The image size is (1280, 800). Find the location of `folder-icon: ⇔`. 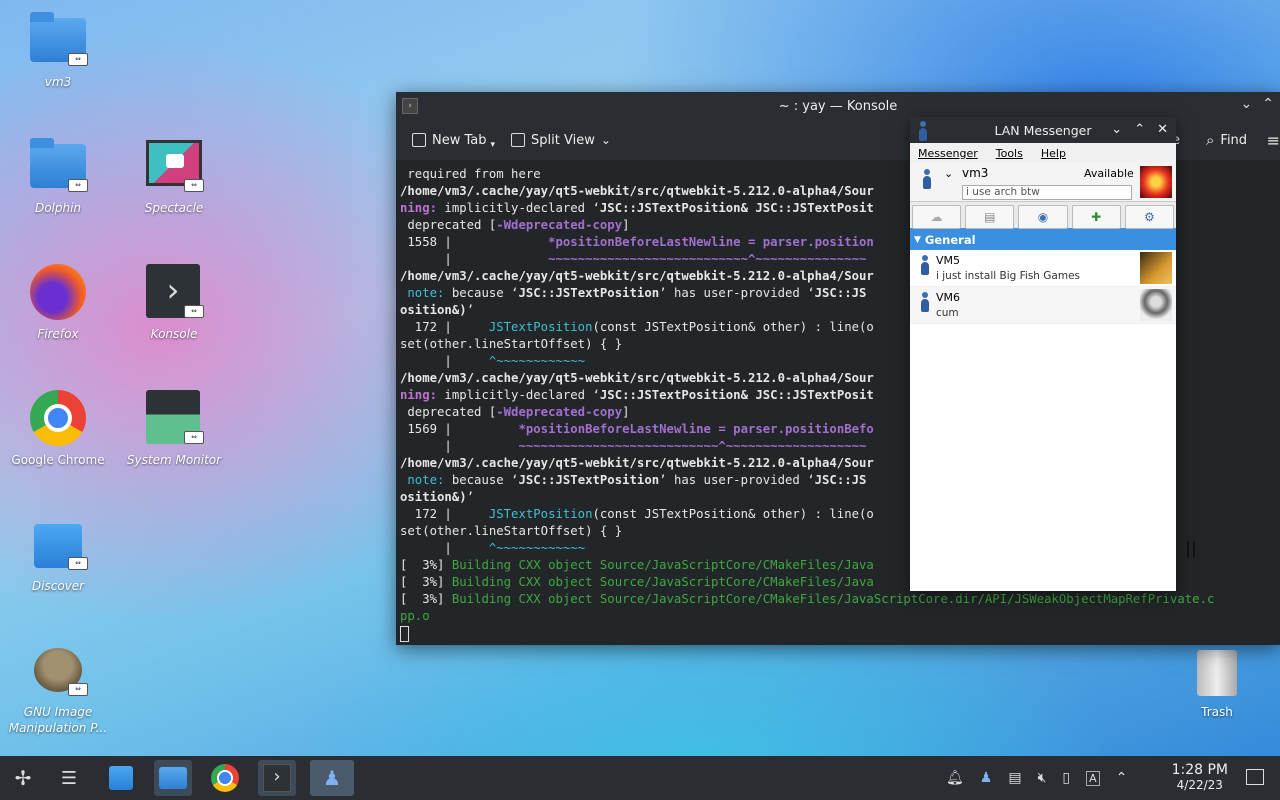

folder-icon: ⇔ is located at coordinates (58, 40).